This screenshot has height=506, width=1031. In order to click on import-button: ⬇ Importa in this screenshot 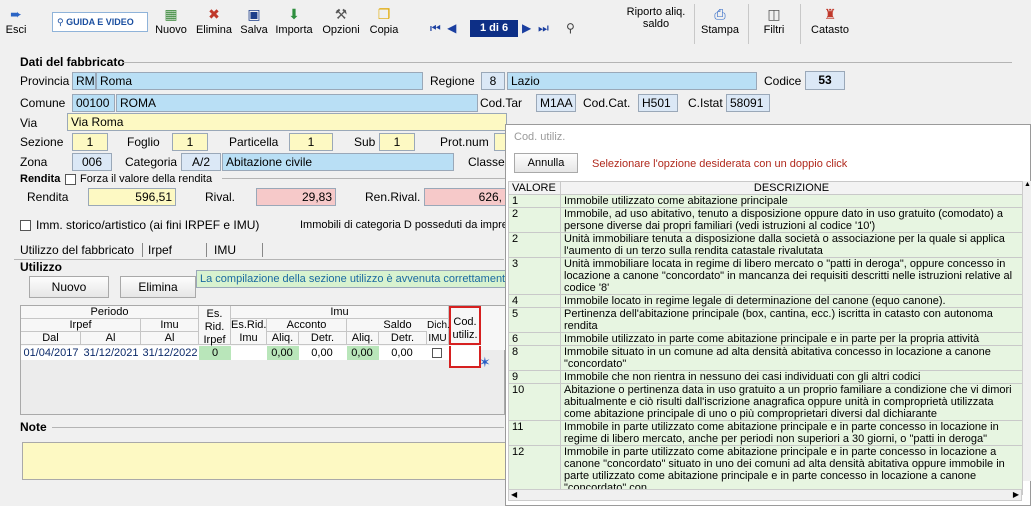, I will do `click(294, 24)`.